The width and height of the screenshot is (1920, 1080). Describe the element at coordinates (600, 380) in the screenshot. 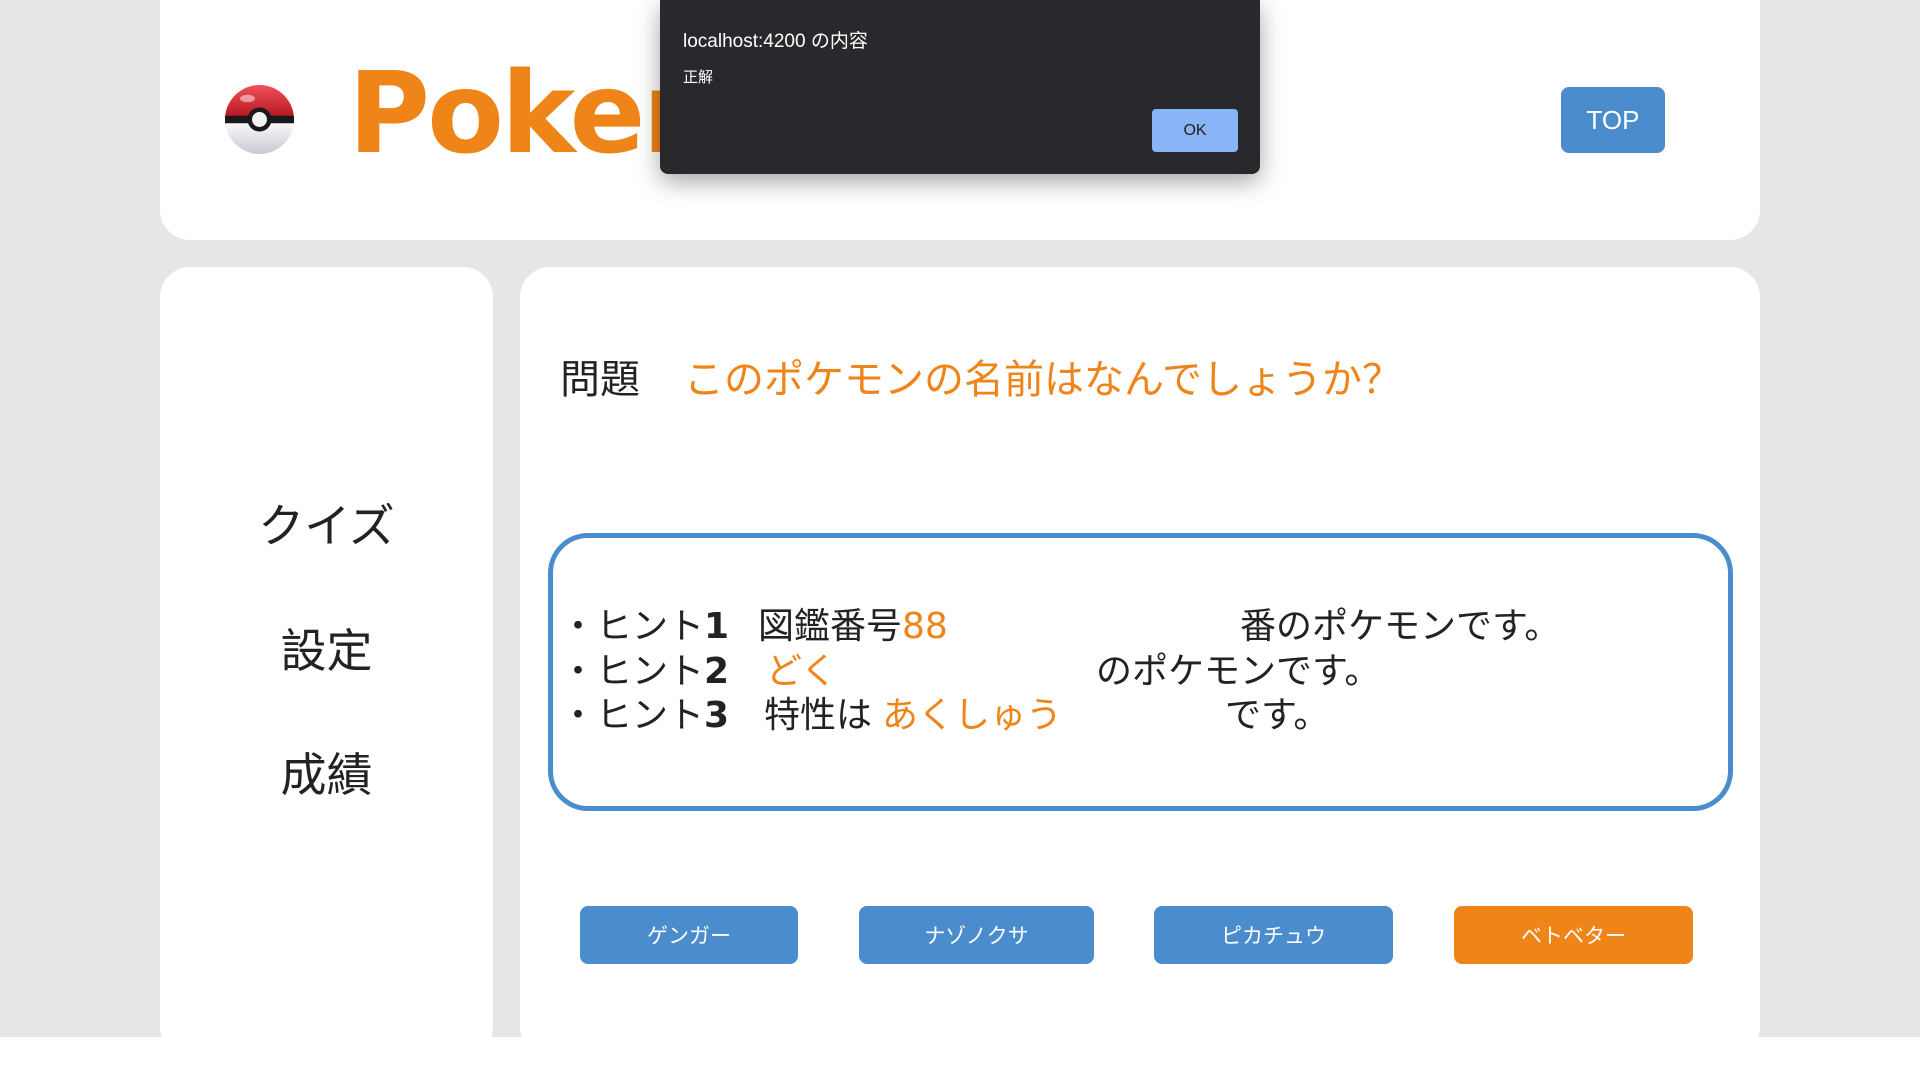

I see `question-label: 問題` at that location.